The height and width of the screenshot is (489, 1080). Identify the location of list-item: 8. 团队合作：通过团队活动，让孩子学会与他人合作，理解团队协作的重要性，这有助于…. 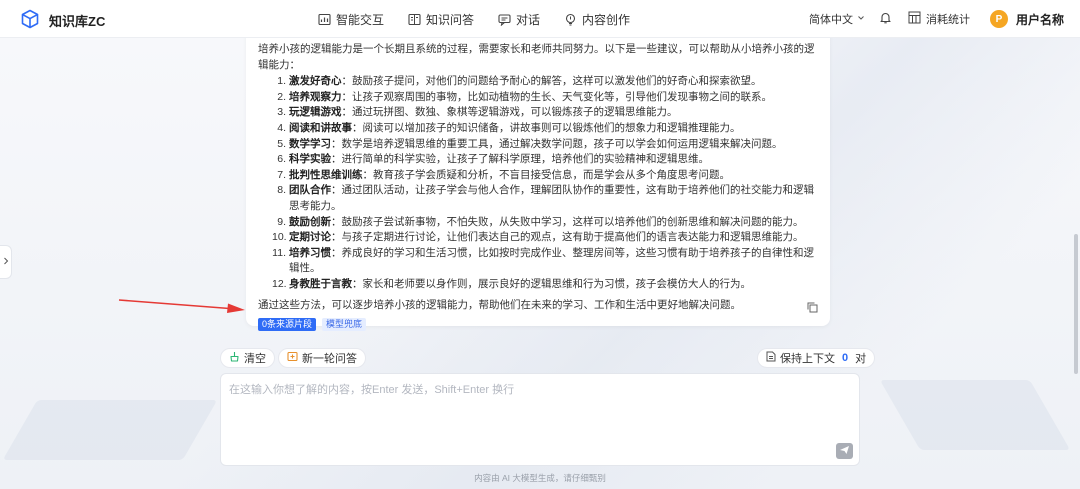
(545, 198).